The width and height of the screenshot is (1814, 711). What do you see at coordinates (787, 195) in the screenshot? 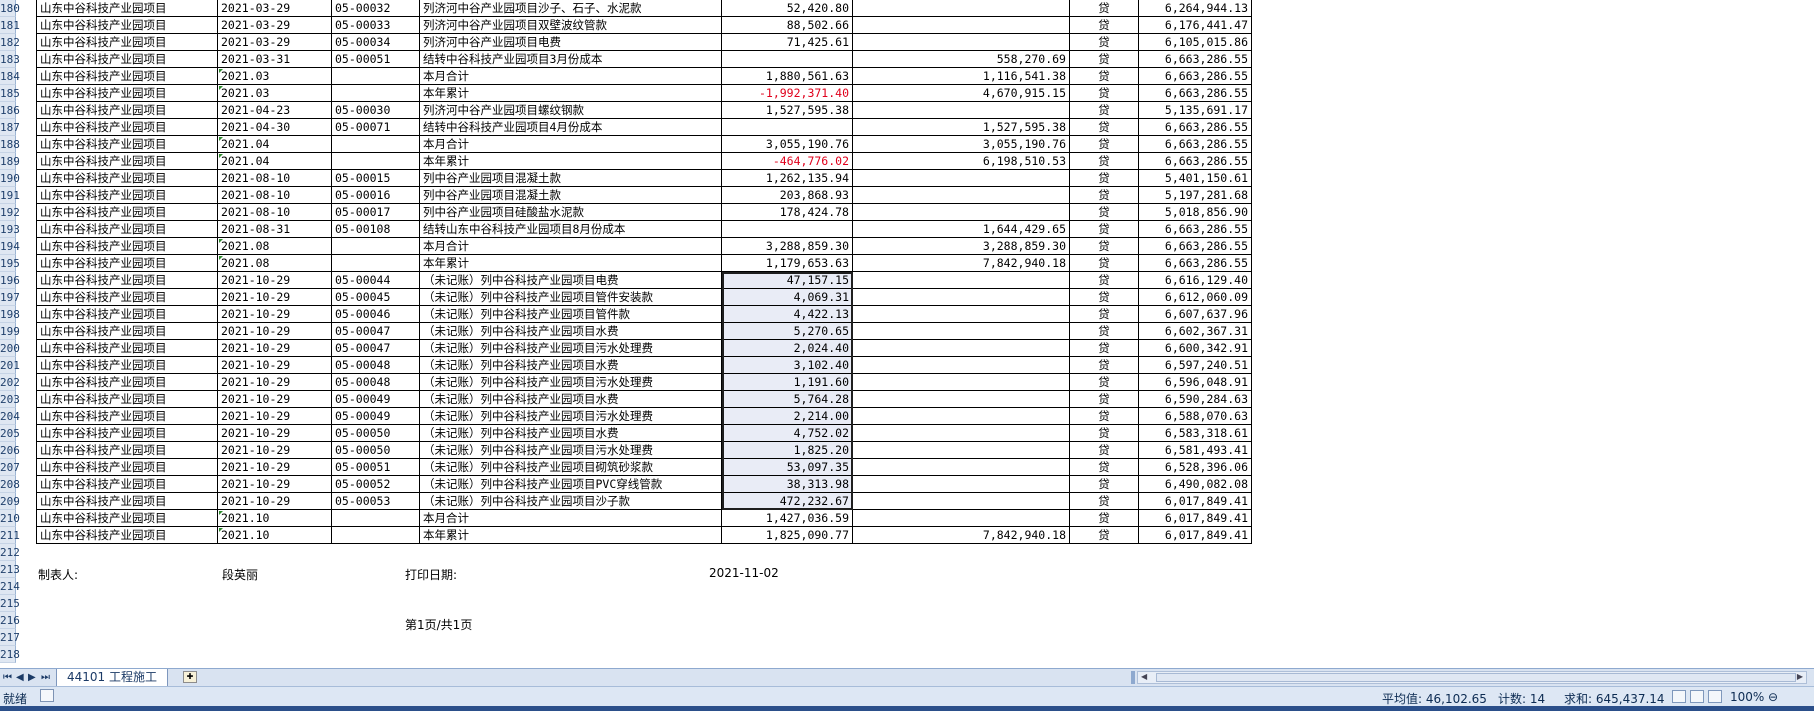
I see `debit-cell: 203,868.93` at bounding box center [787, 195].